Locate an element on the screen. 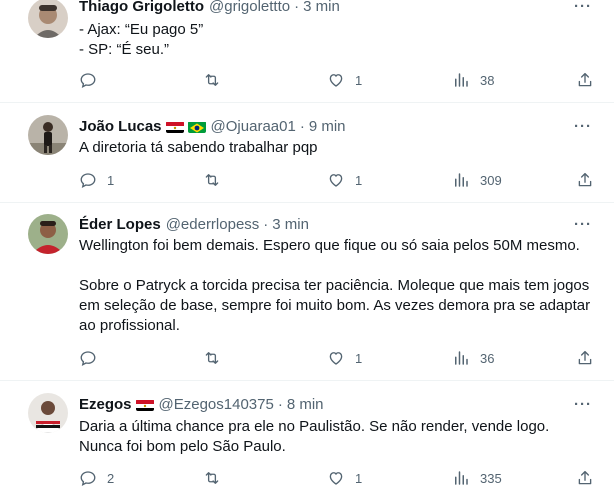 The width and height of the screenshot is (614, 497). author-handle: @Ezegos140375 is located at coordinates (216, 404).